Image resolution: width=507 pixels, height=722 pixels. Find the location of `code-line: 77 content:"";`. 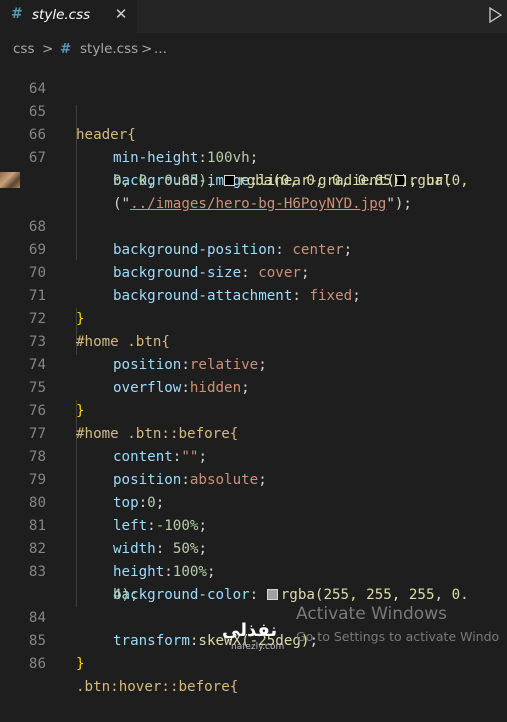

code-line: 77 content:""; is located at coordinates (253, 432).